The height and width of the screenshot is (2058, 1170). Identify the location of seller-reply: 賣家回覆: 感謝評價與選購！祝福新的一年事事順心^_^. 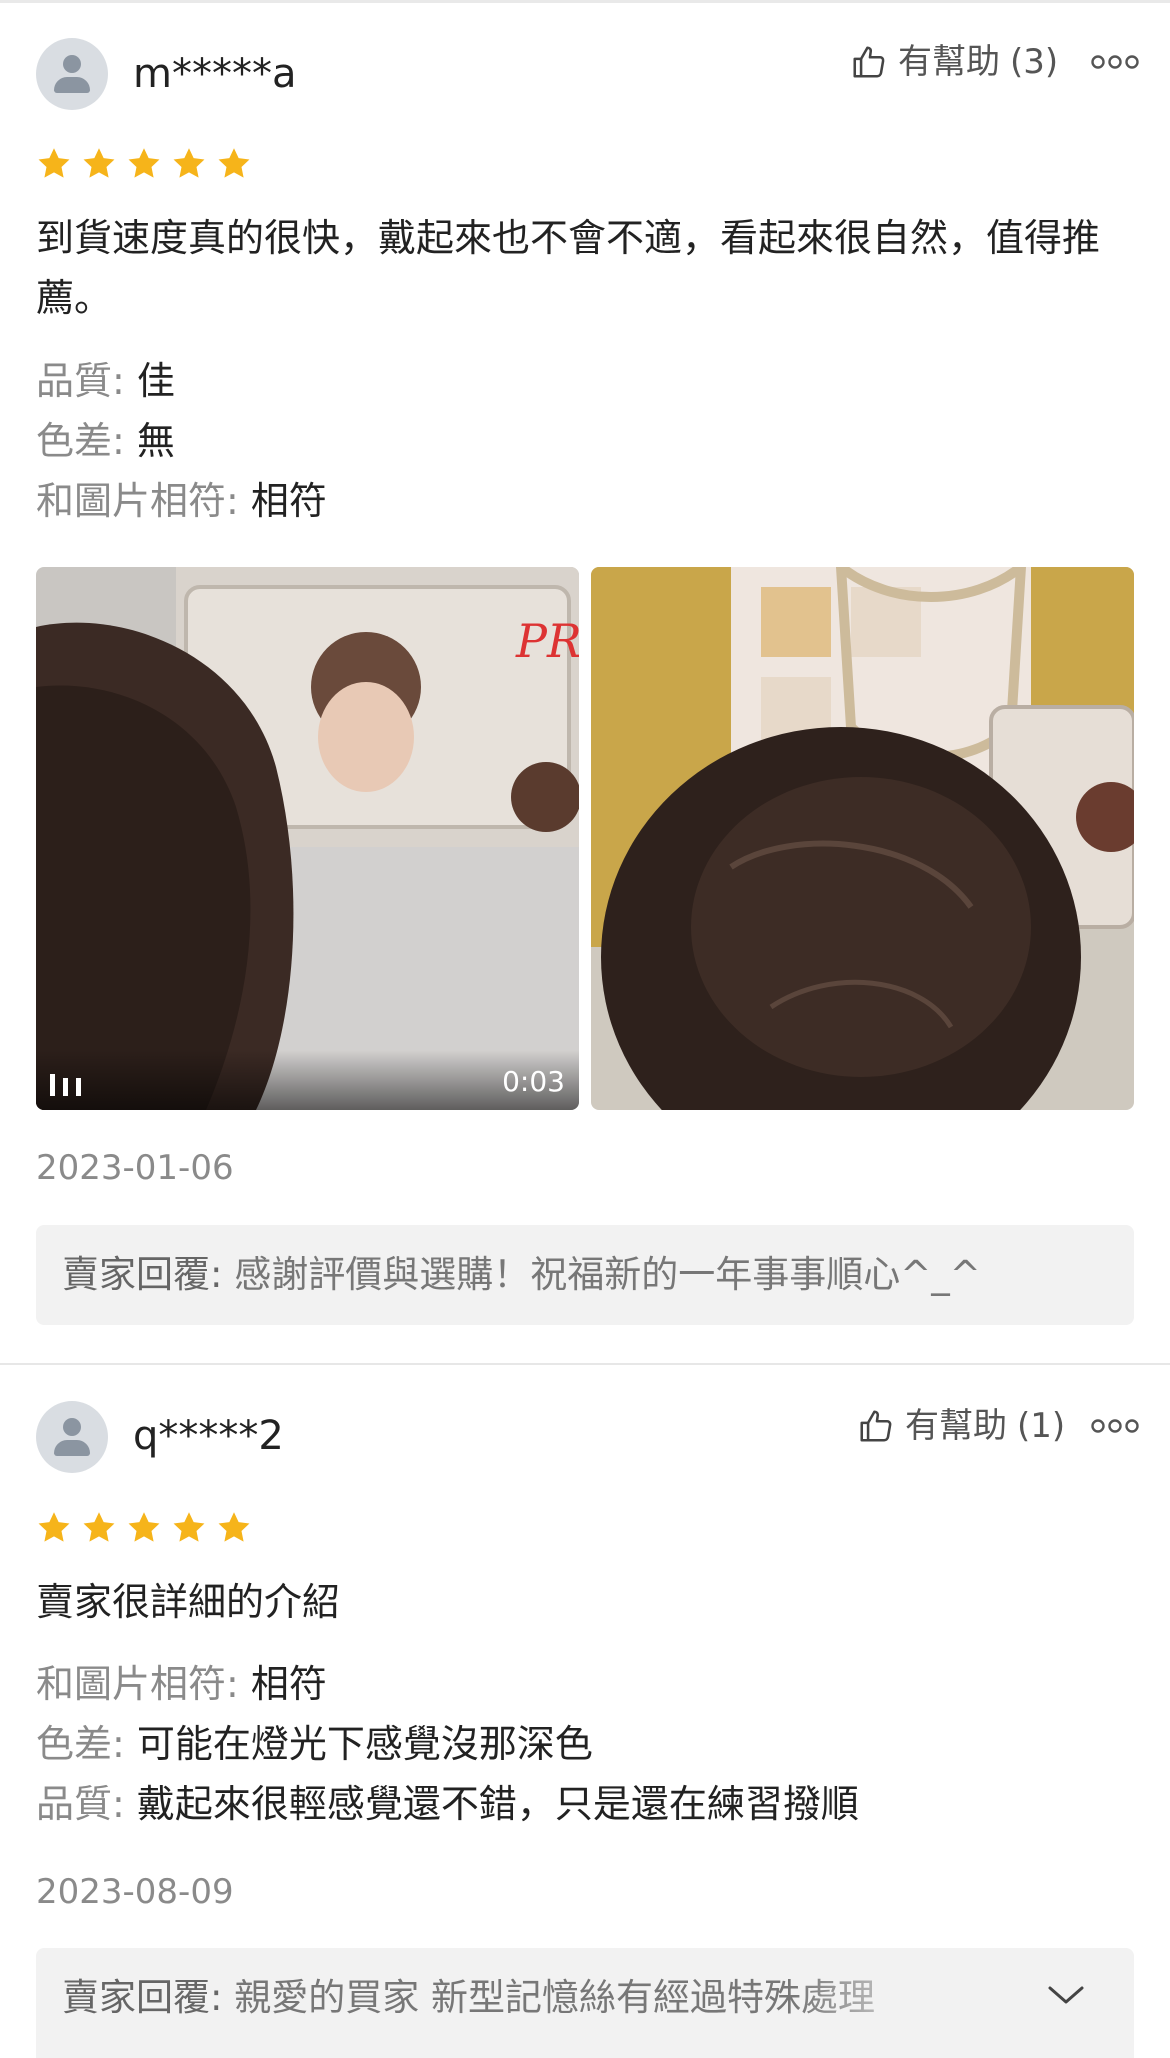
(585, 1275).